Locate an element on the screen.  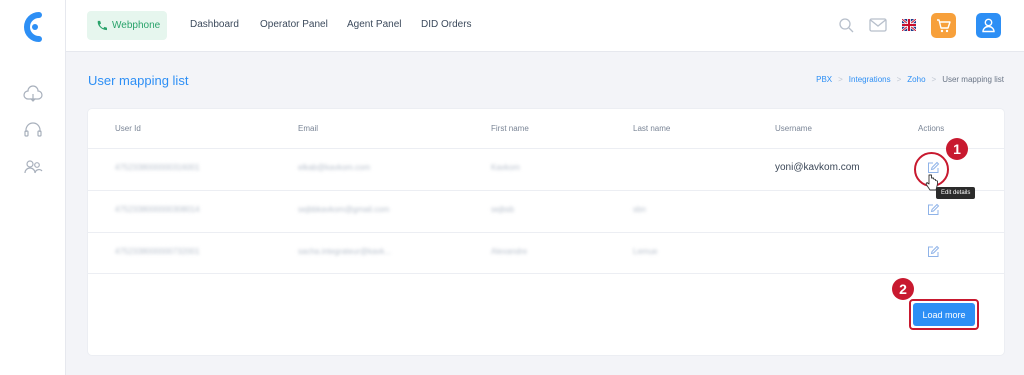
cell-first-name: Kavkom is located at coordinates (505, 167).